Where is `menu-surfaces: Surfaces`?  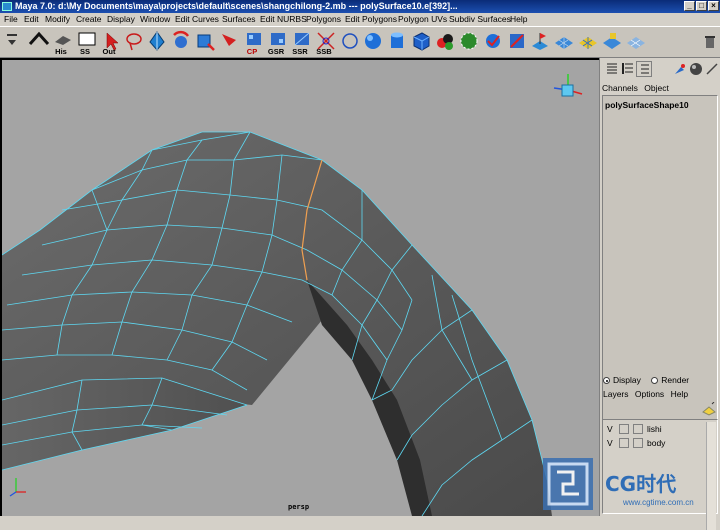 menu-surfaces: Surfaces is located at coordinates (239, 19).